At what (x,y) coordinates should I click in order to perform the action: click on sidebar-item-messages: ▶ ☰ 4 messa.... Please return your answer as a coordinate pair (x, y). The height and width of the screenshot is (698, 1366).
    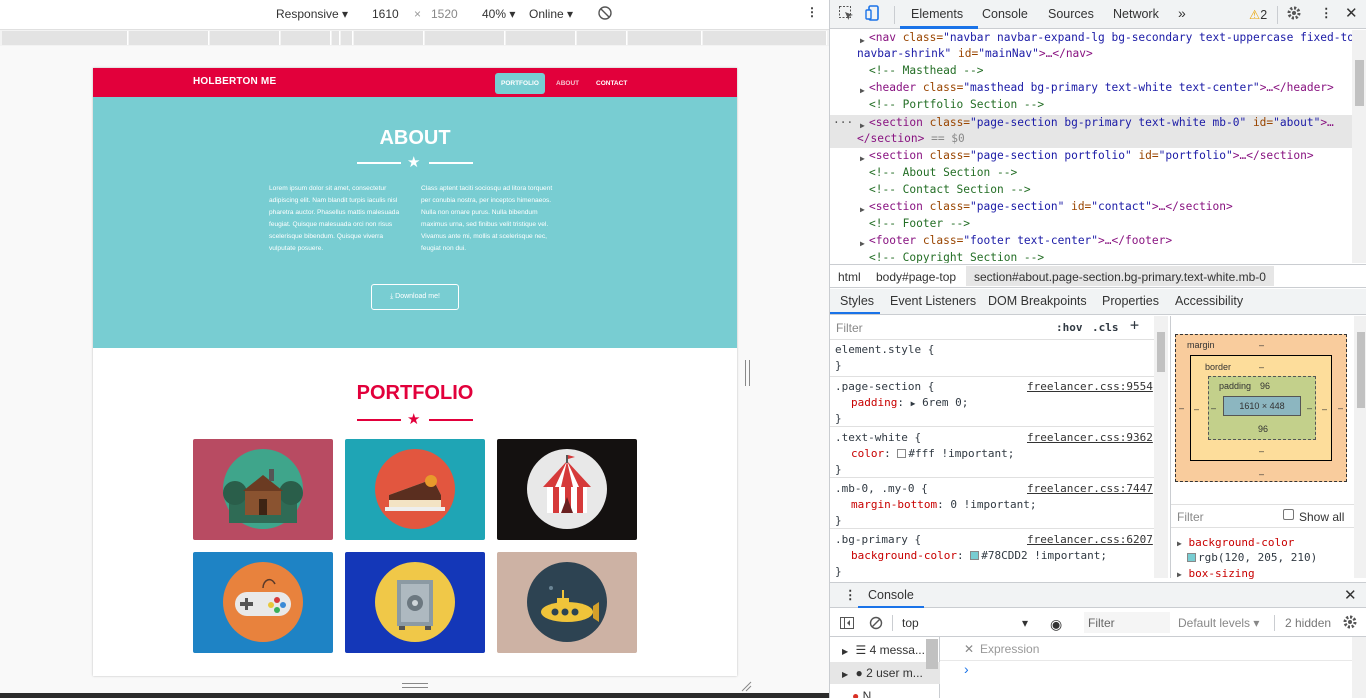
    Looking at the image, I should click on (883, 650).